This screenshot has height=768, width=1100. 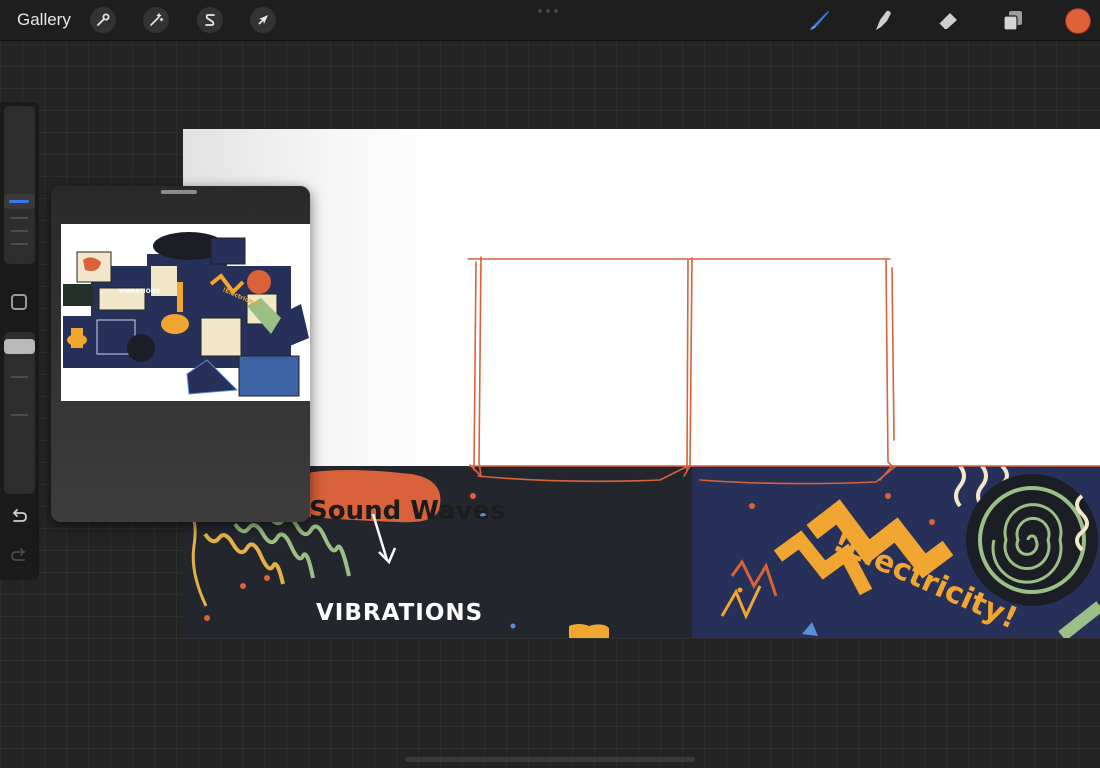 I want to click on eraser-icon, so click(x=948, y=20).